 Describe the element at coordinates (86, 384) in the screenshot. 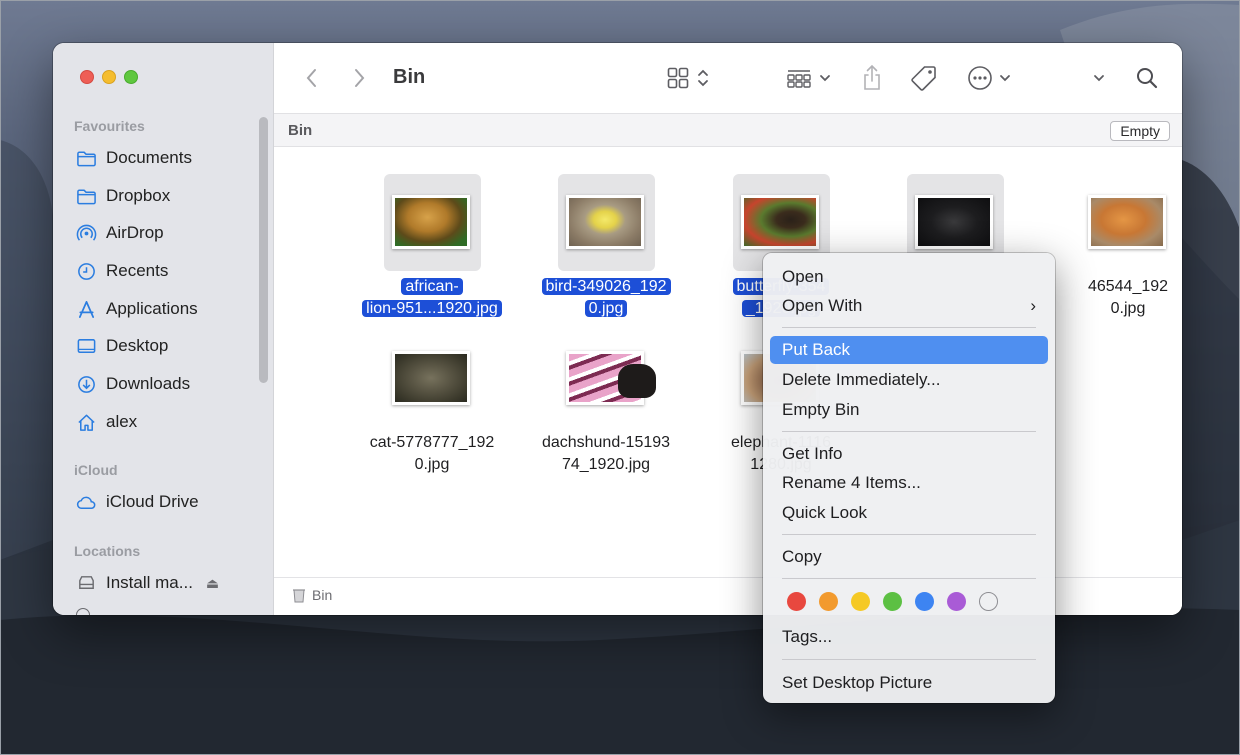

I see `download-icon` at that location.